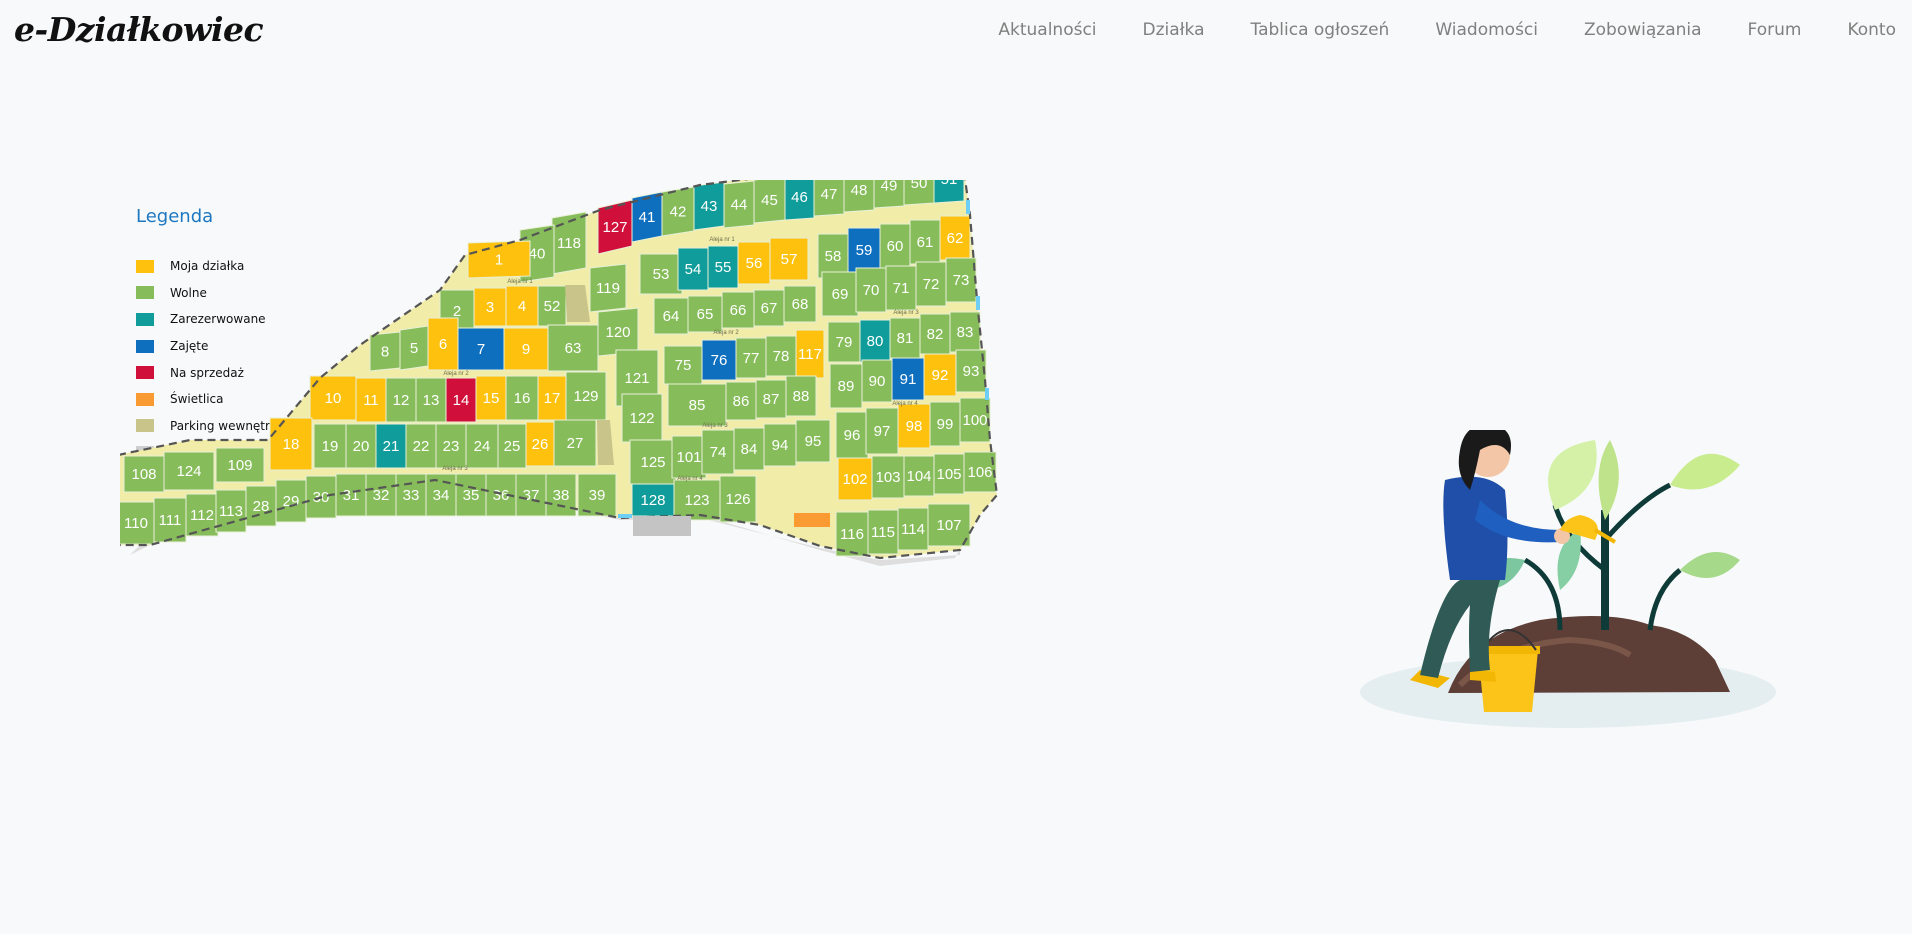 This screenshot has width=1912, height=934. Describe the element at coordinates (136, 523) in the screenshot. I see `plot-label: 110` at that location.